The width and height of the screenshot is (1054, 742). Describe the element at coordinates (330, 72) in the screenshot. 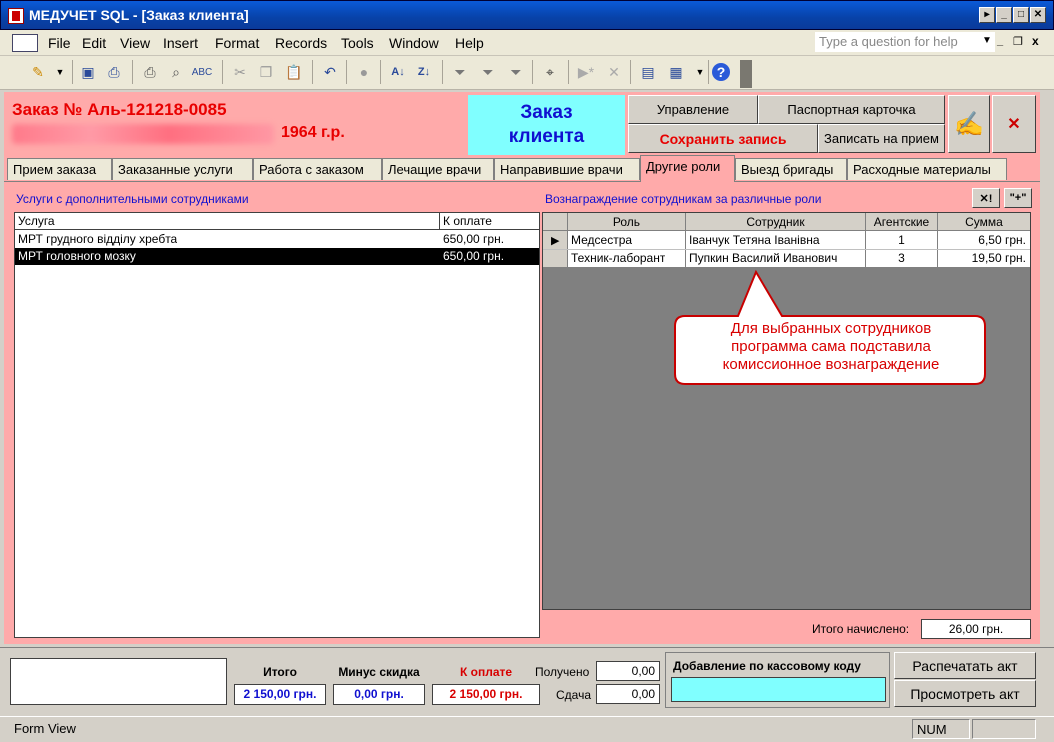

I see `undo-icon: ↶` at that location.